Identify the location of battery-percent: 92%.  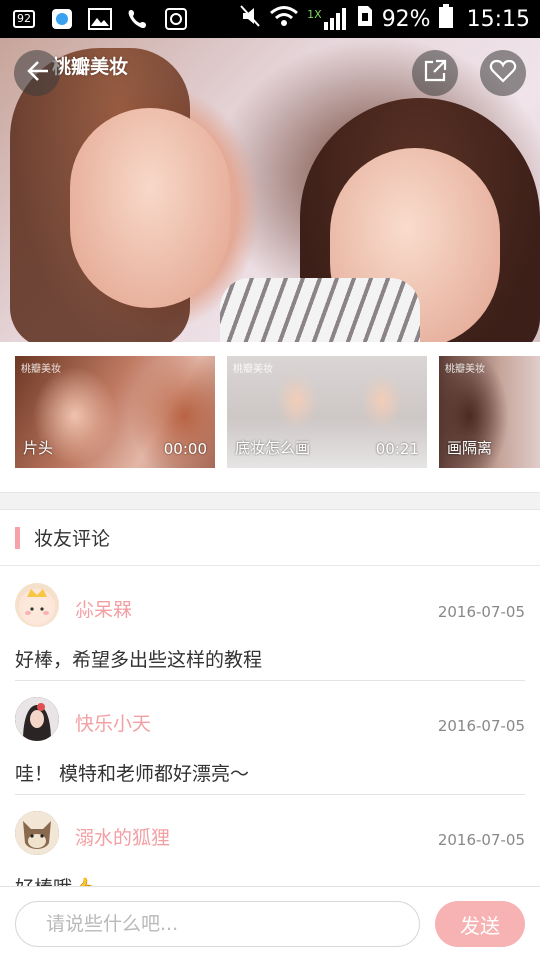
(406, 19).